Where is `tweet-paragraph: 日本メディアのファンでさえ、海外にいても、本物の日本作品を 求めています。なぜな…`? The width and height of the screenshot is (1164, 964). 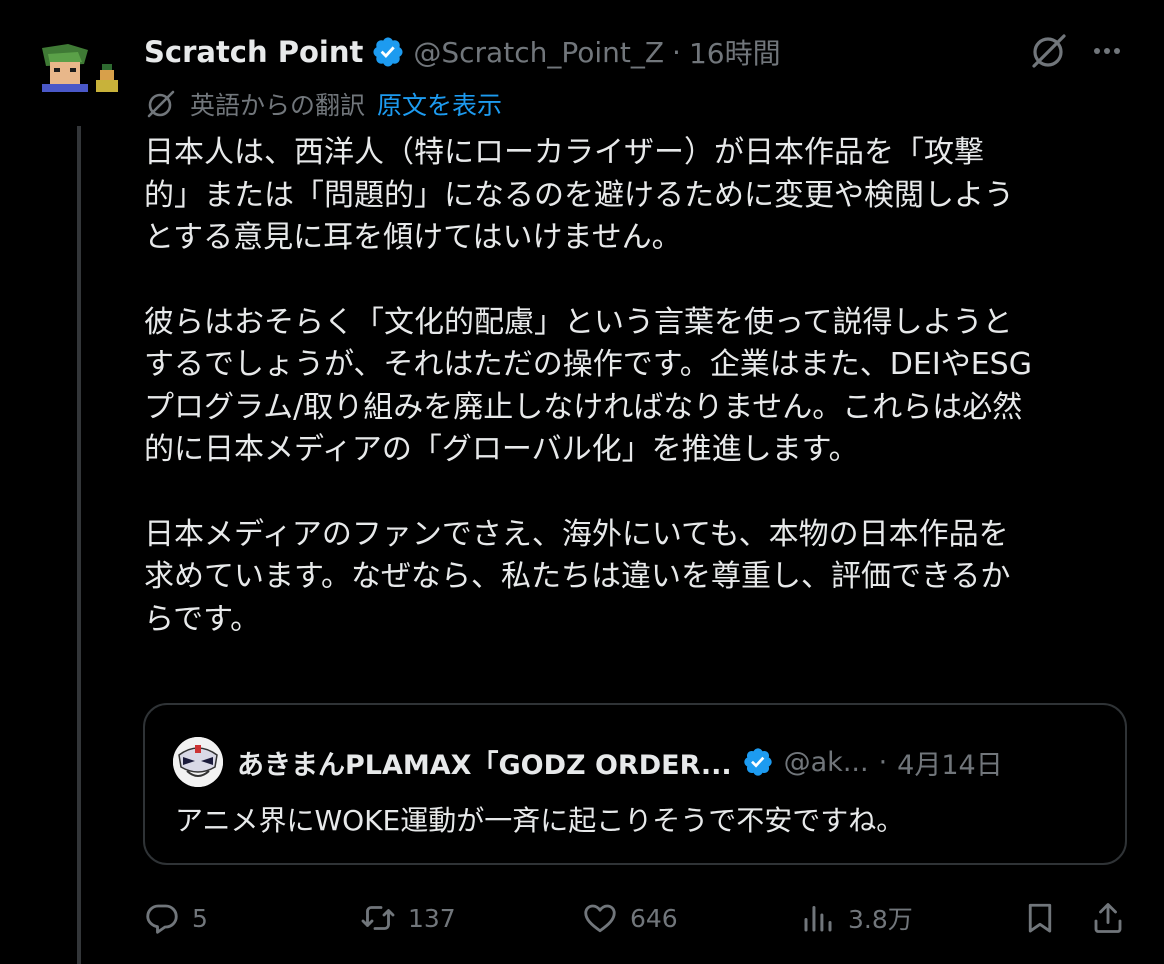 tweet-paragraph: 日本メディアのファンでさえ、海外にいても、本物の日本作品を 求めています。なぜな… is located at coordinates (639, 578).